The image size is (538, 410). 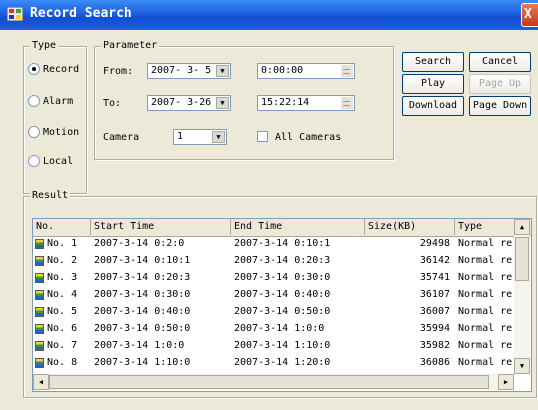 What do you see at coordinates (285, 102) in the screenshot?
I see `to-time-value: 15:22:14` at bounding box center [285, 102].